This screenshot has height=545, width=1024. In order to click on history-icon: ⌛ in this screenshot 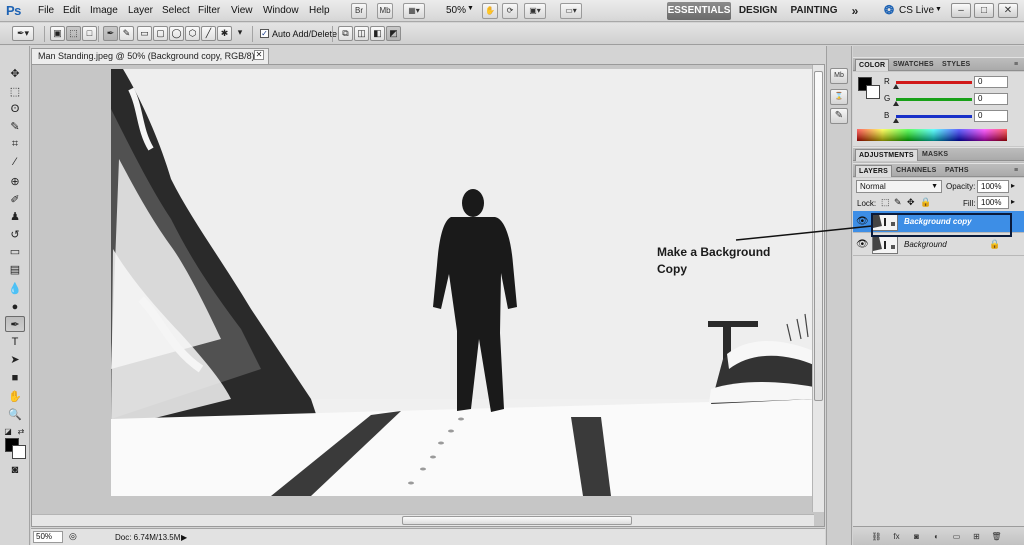, I will do `click(839, 97)`.